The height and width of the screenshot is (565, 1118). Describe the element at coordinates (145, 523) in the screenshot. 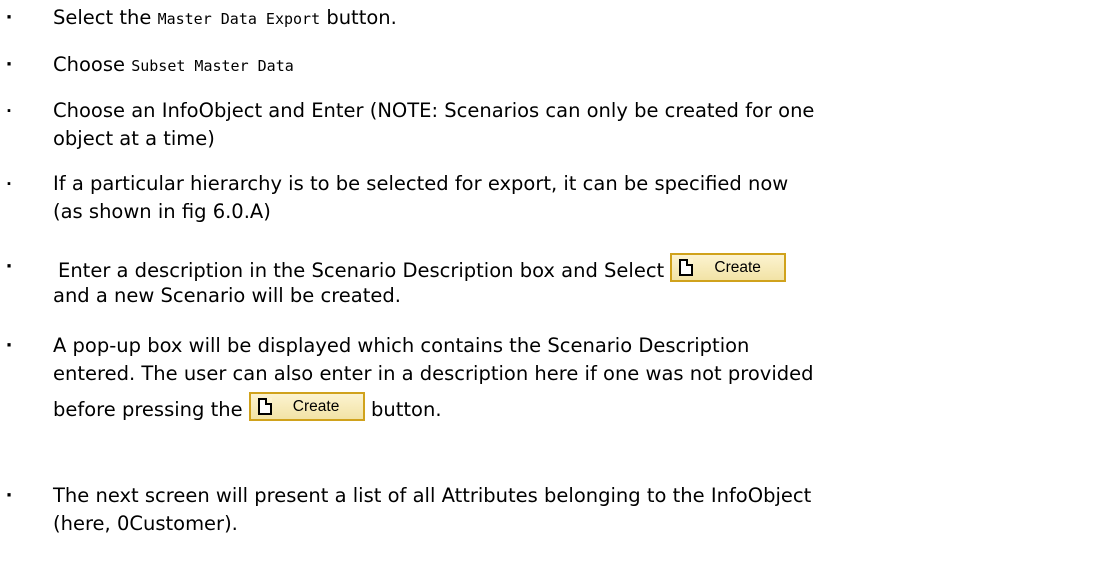

I see `item-text: (here, 0Customer).` at that location.